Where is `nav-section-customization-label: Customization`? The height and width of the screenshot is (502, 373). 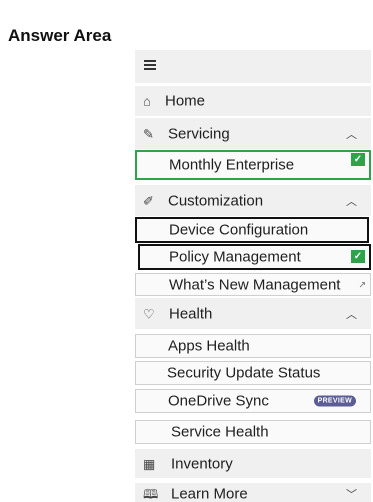
nav-section-customization-label: Customization is located at coordinates (216, 200).